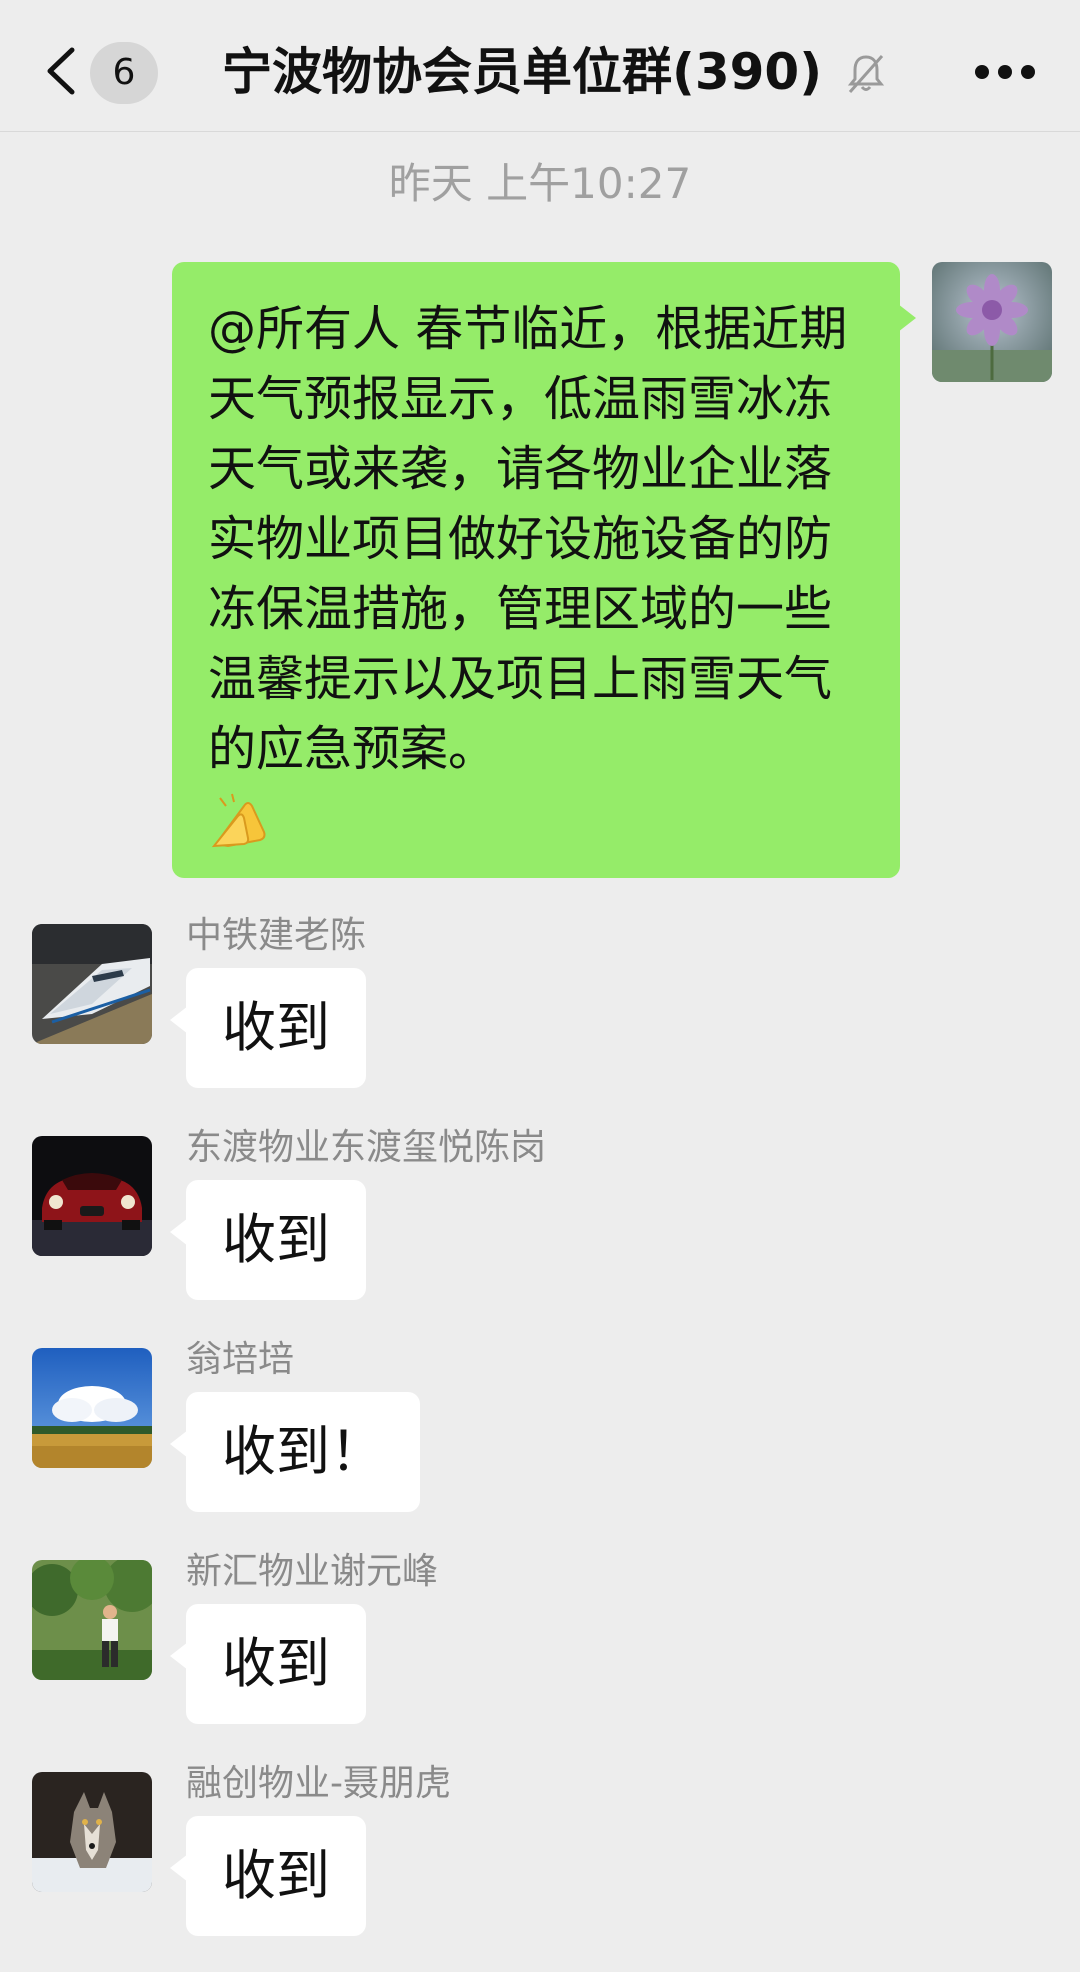 The image size is (1080, 1972). I want to click on unread-count-badge: 6, so click(124, 73).